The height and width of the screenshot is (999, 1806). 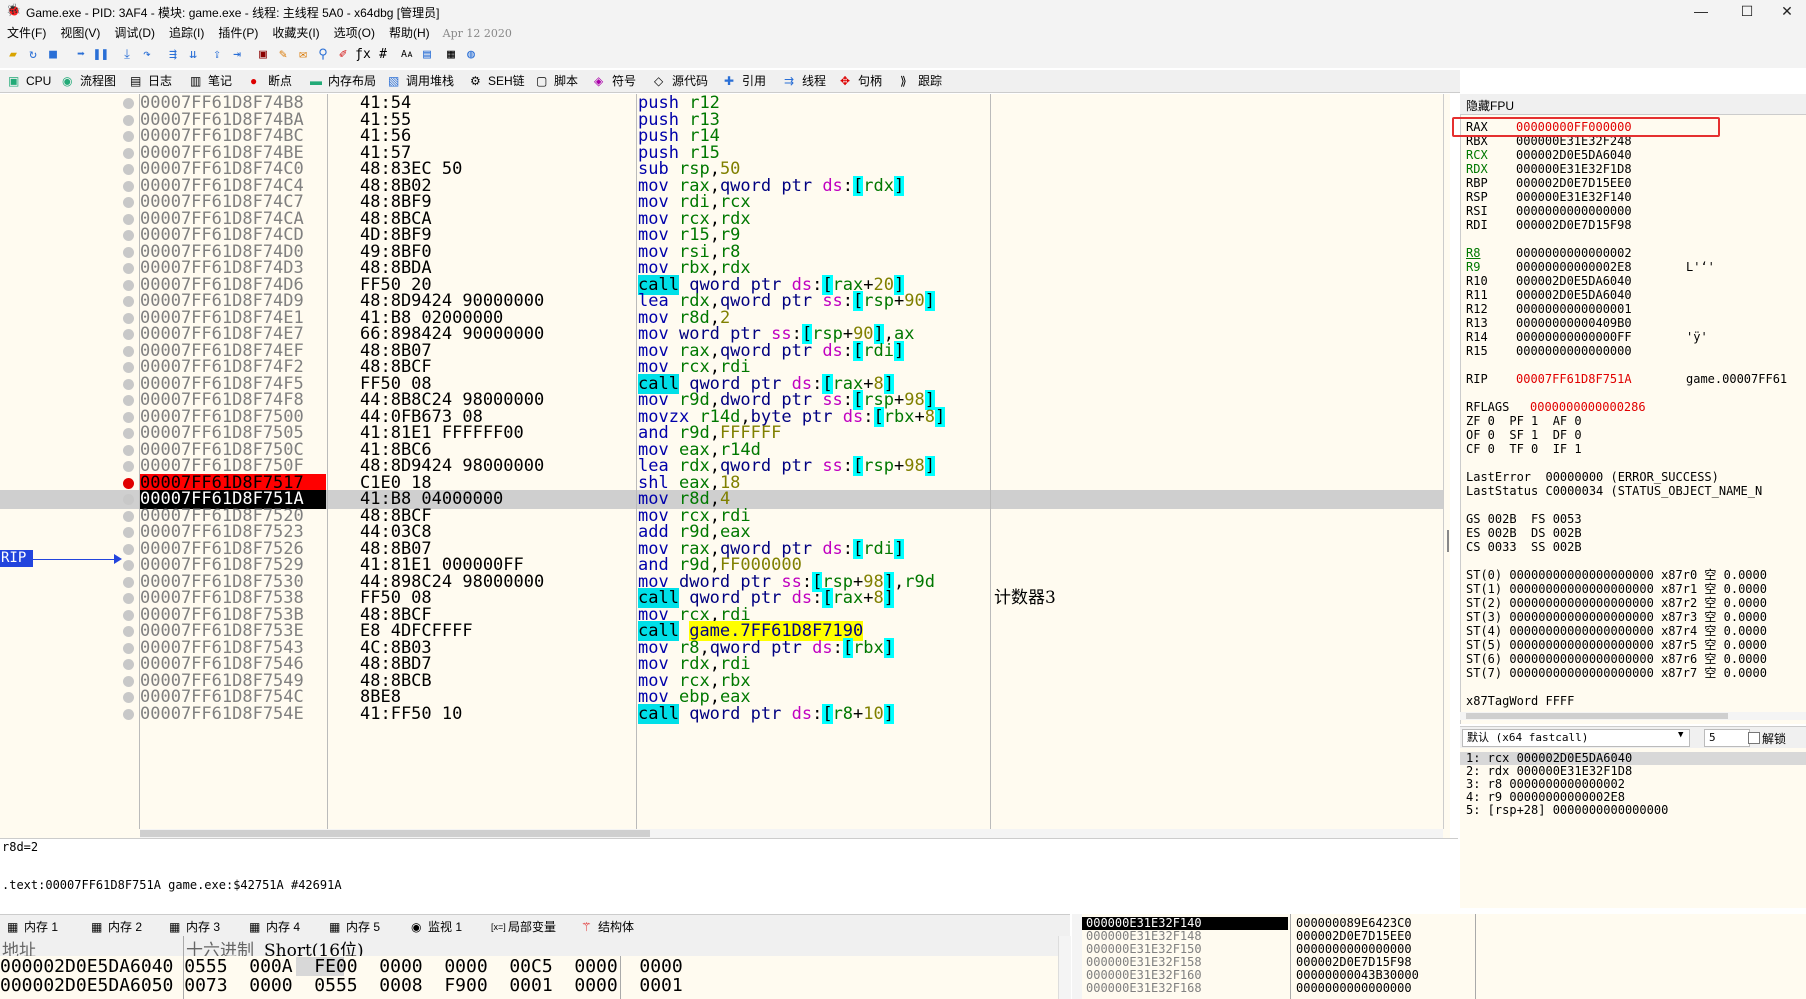 I want to click on call-convention-select: 默认 (x64 fastcall), so click(x=1576, y=738).